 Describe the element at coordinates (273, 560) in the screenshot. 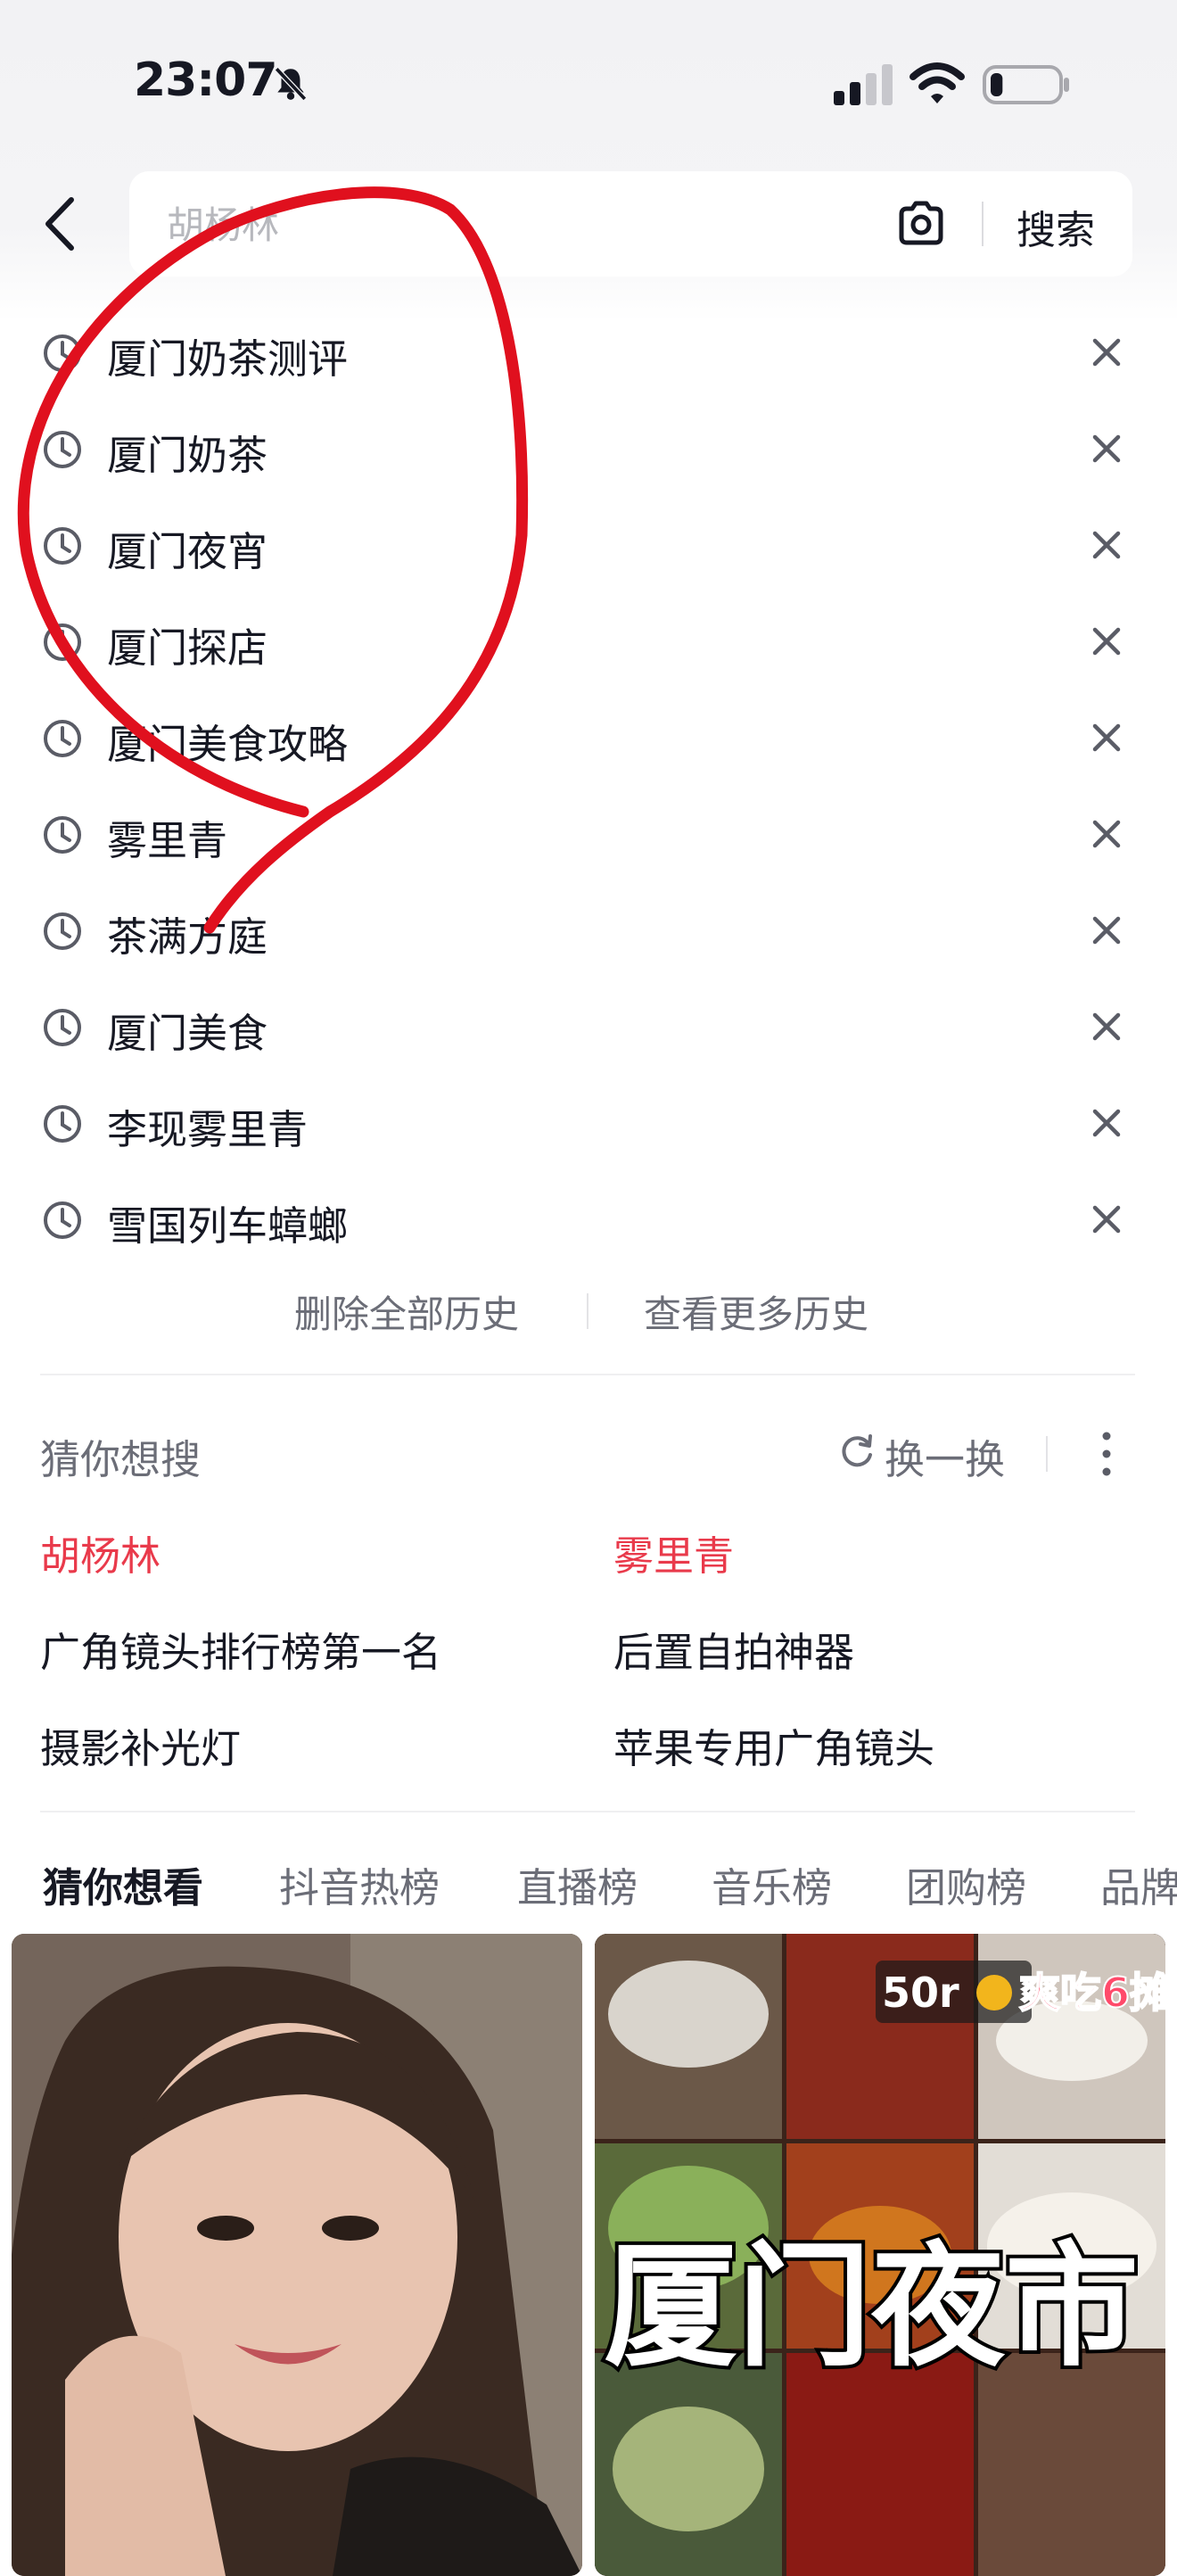

I see `red-annotation-loop` at that location.